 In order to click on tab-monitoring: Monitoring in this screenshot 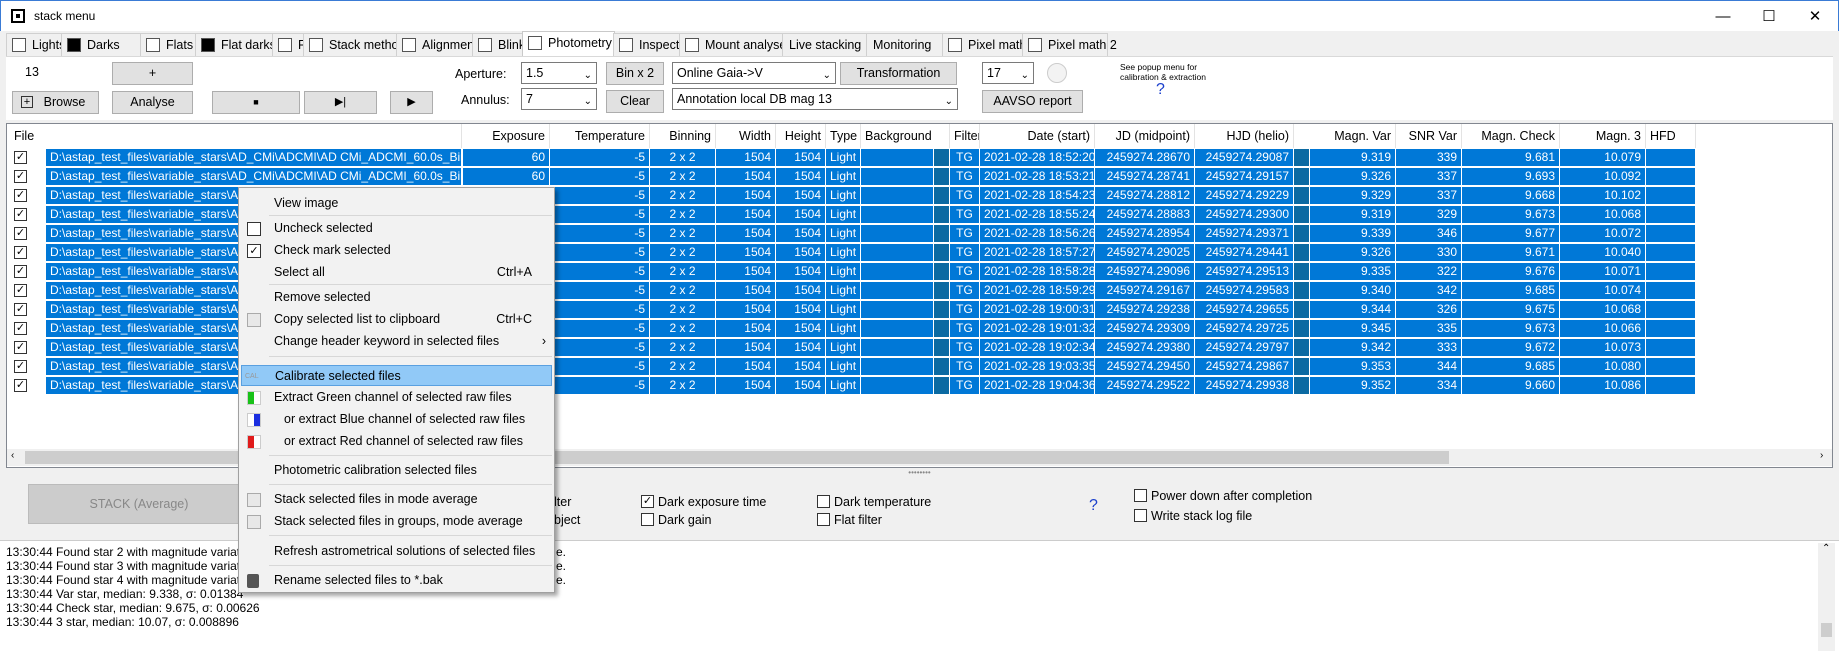, I will do `click(905, 44)`.